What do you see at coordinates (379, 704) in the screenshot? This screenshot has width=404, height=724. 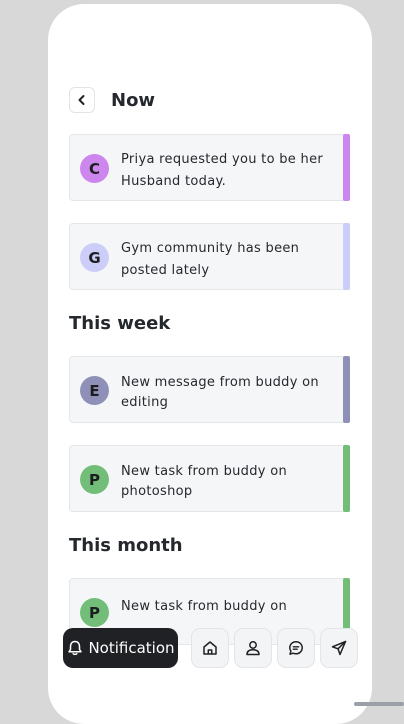 I see `home-indicator` at bounding box center [379, 704].